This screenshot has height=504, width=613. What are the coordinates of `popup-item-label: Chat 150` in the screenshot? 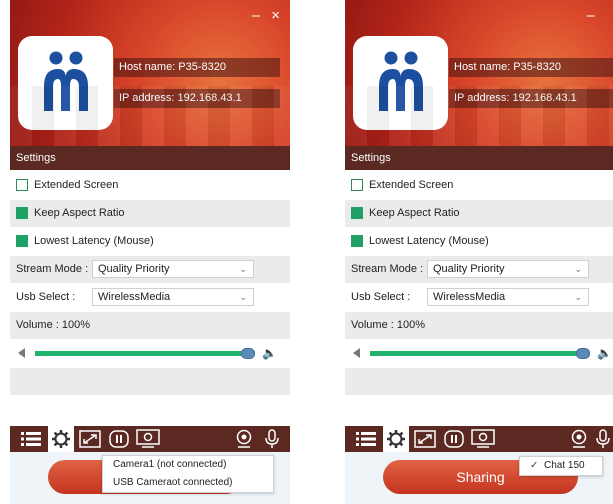 It's located at (564, 465).